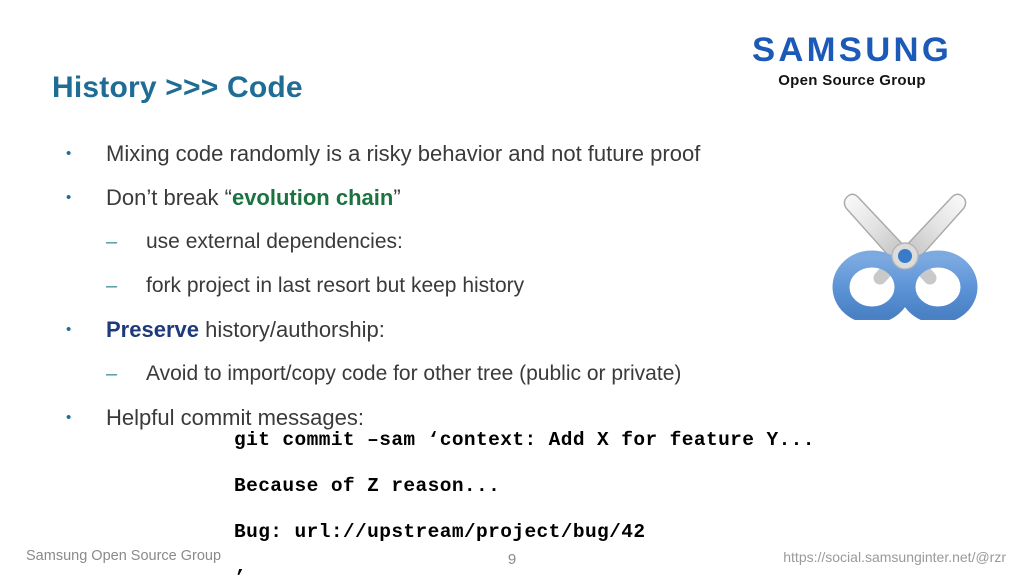 This screenshot has height=576, width=1024. Describe the element at coordinates (397, 197) in the screenshot. I see `text-run: ”` at that location.